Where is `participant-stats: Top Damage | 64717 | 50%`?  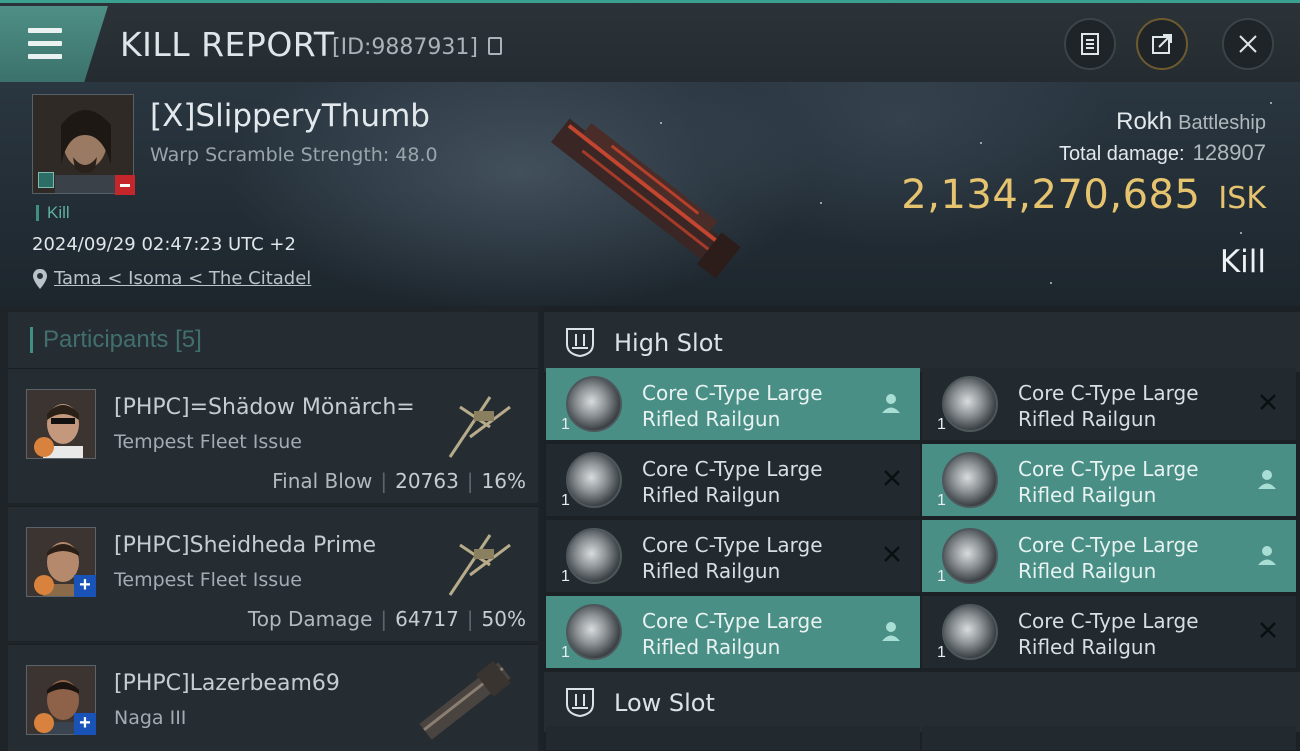
participant-stats: Top Damage | 64717 | 50% is located at coordinates (386, 619).